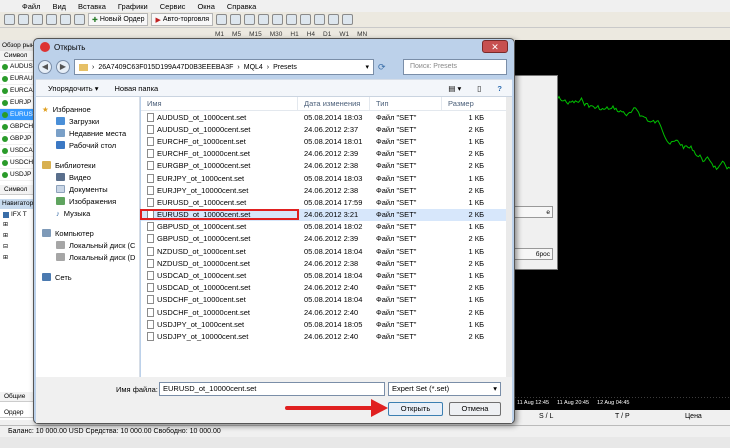  I want to click on timeframe-button: M30, so click(276, 34).